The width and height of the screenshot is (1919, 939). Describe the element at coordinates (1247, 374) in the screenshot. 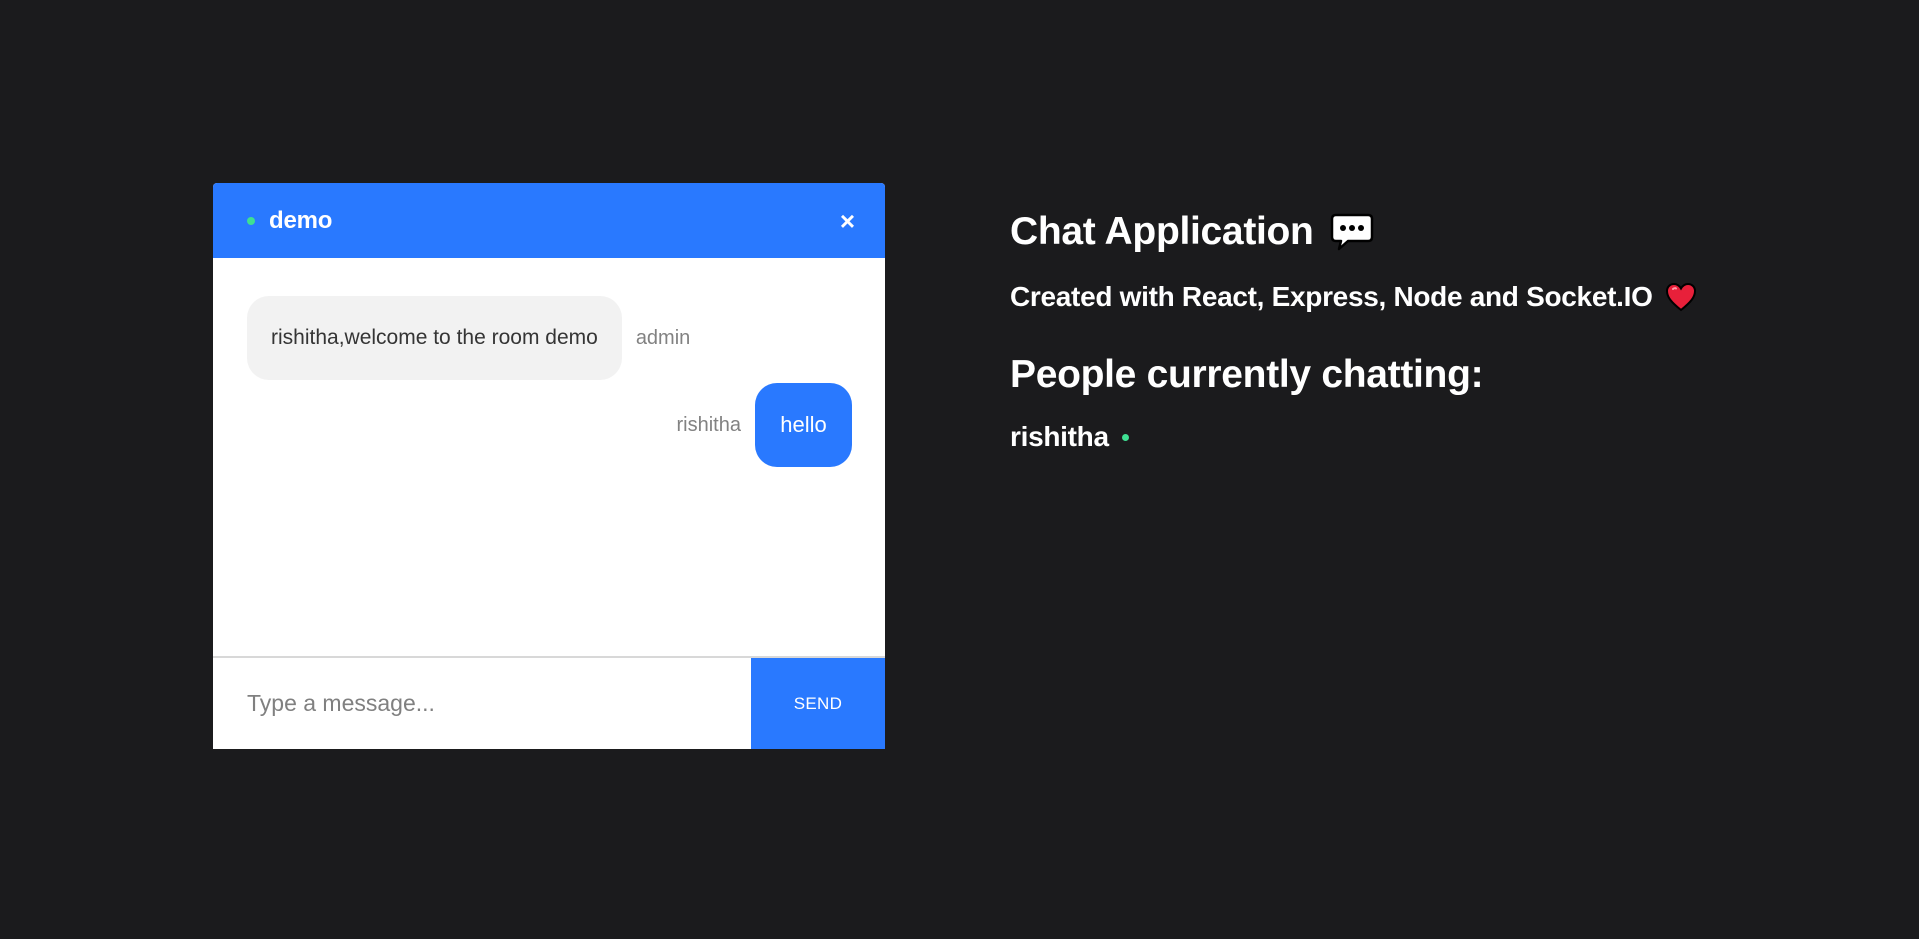

I see `people-title: People currently chatting:` at that location.